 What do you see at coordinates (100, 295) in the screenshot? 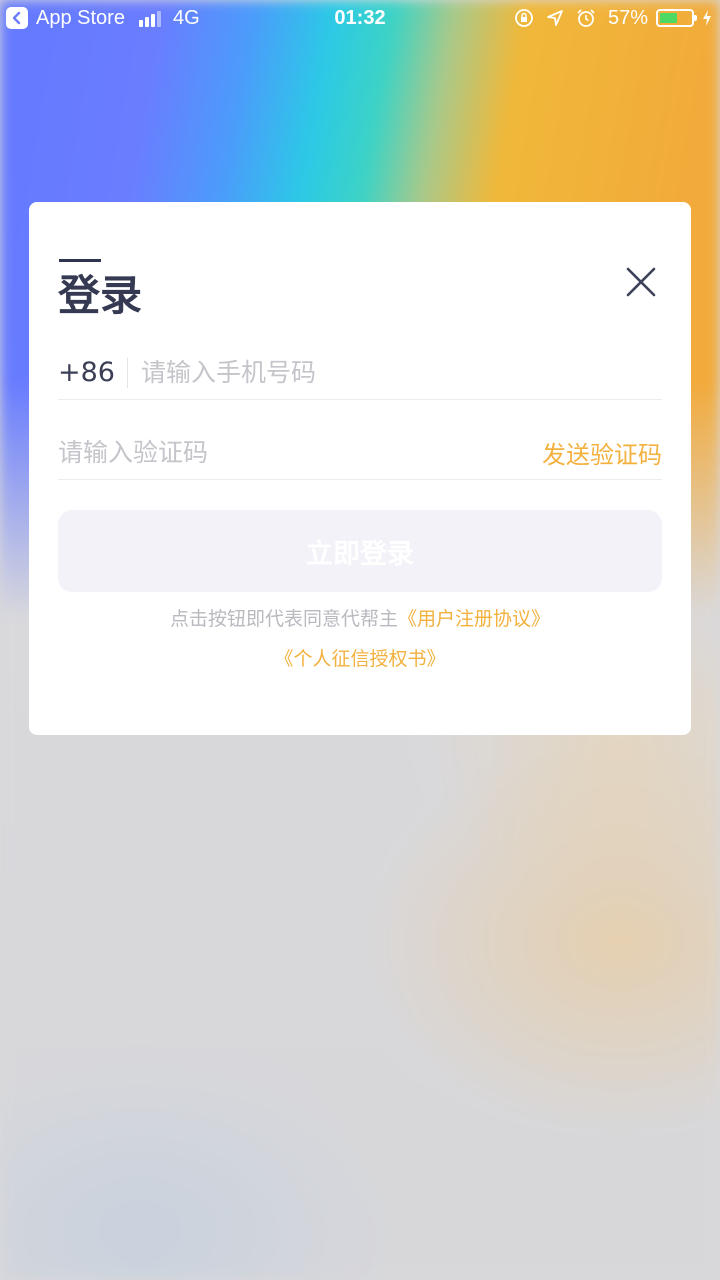
I see `page-title: 登录` at bounding box center [100, 295].